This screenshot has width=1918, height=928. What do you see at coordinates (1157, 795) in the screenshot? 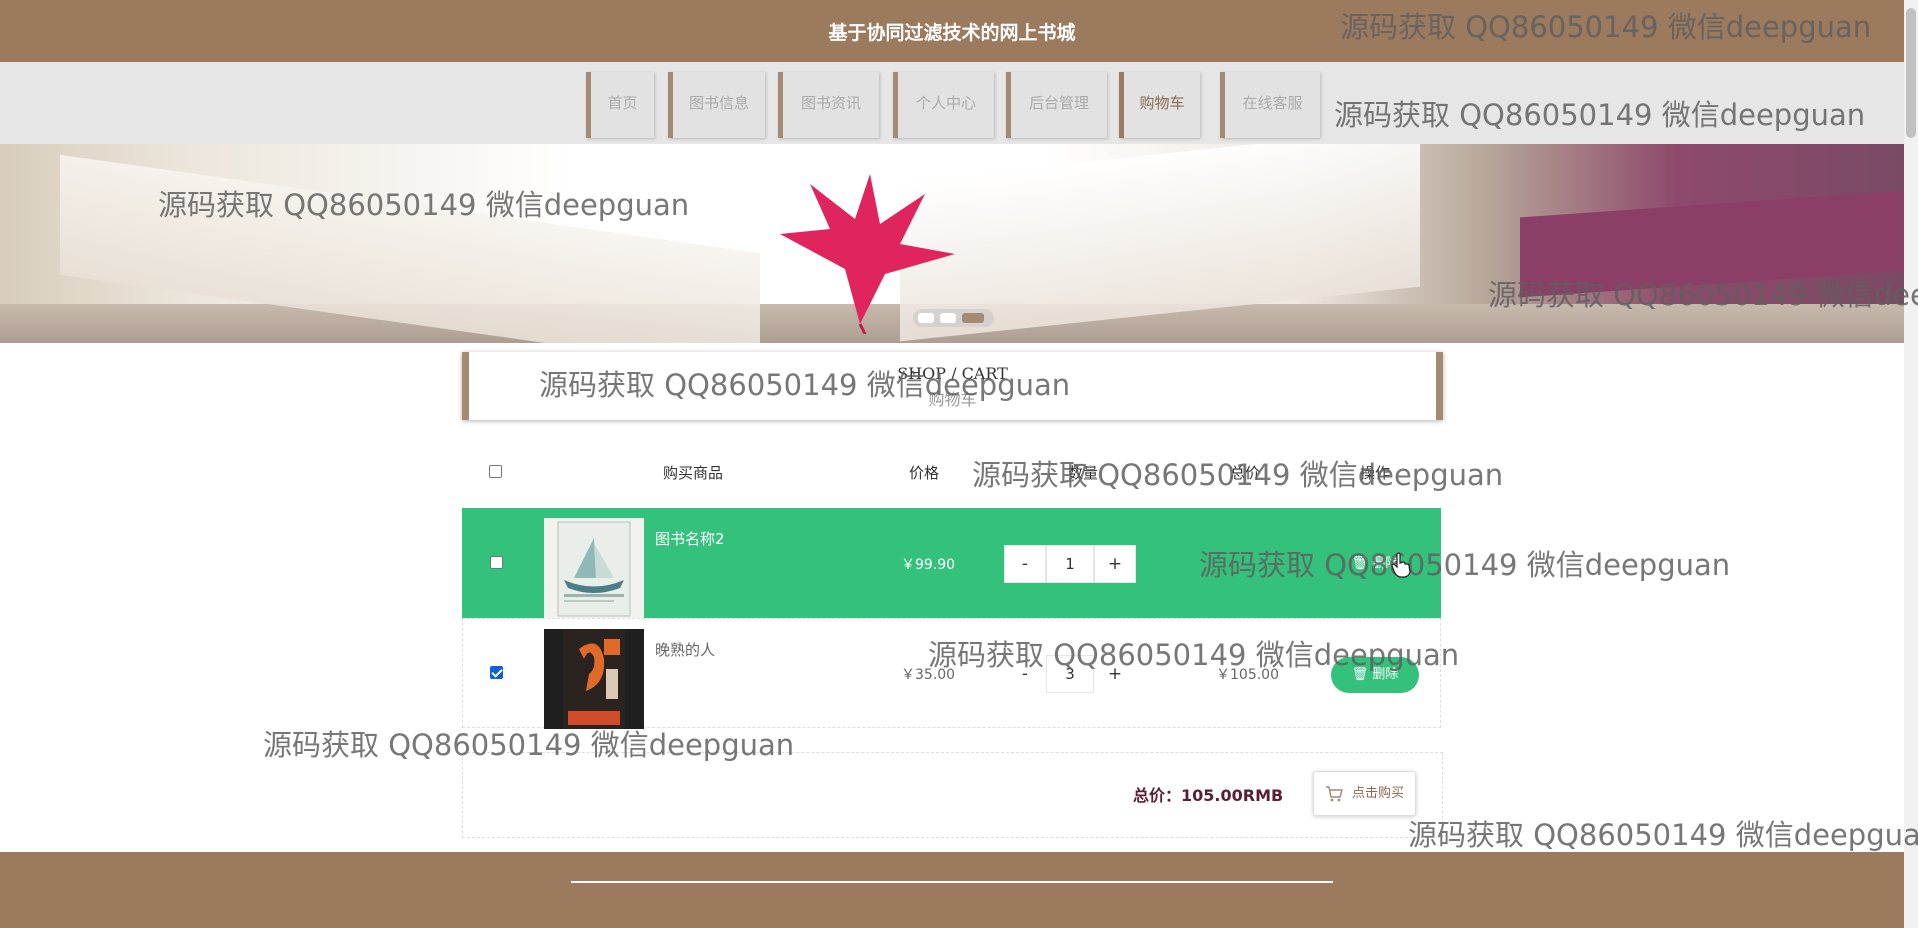
I see `total-price-label: 总价：` at bounding box center [1157, 795].